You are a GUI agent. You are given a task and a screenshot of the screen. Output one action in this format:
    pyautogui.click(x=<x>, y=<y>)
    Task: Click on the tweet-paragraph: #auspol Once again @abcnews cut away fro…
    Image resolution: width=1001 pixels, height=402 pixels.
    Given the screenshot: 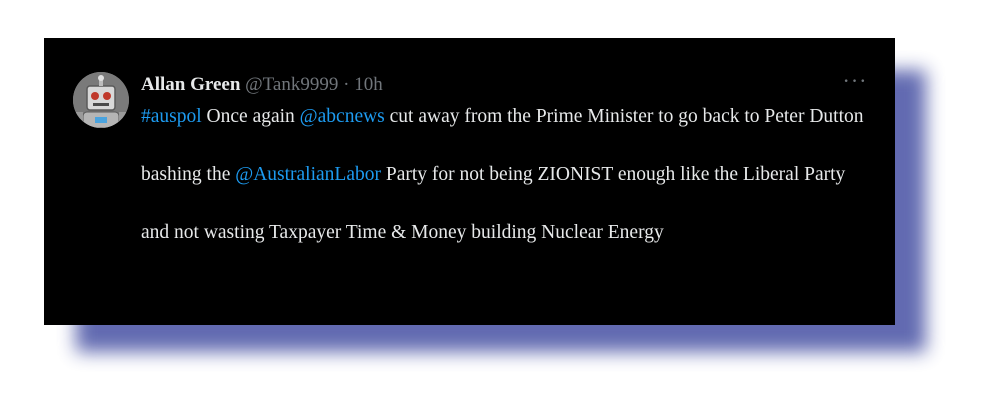 What is the action you would take?
    pyautogui.click(x=506, y=116)
    